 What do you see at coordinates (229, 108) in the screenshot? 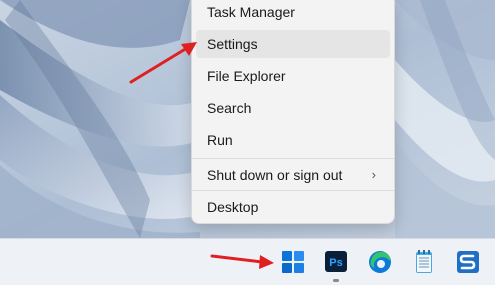
I see `menu-item-label: Search` at bounding box center [229, 108].